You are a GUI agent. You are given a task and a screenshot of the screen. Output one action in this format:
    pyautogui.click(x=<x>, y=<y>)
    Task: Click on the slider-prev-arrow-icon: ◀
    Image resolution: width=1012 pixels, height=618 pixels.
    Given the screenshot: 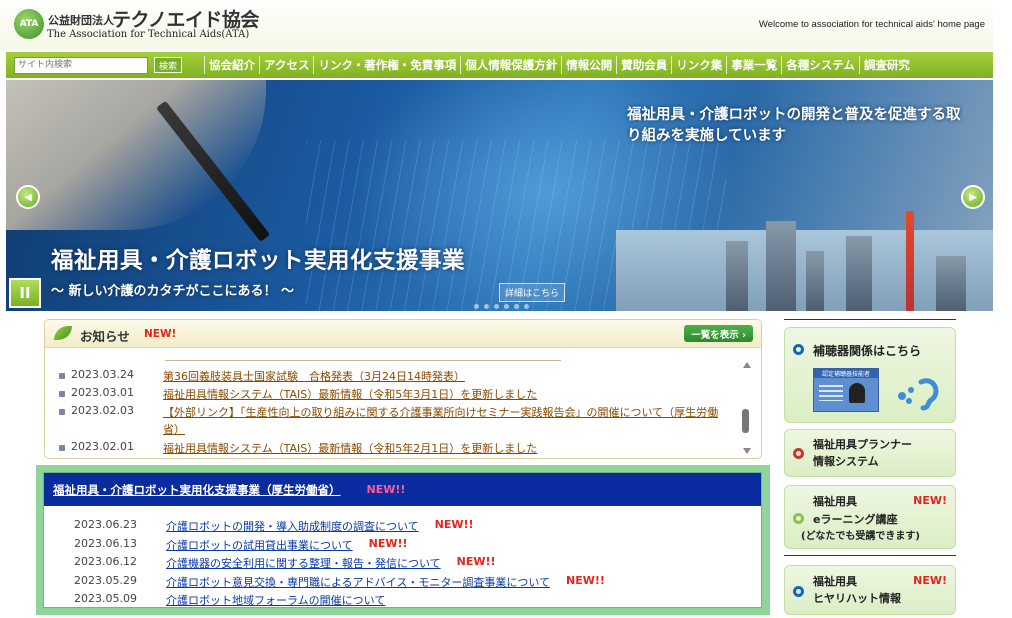 What is the action you would take?
    pyautogui.click(x=28, y=197)
    